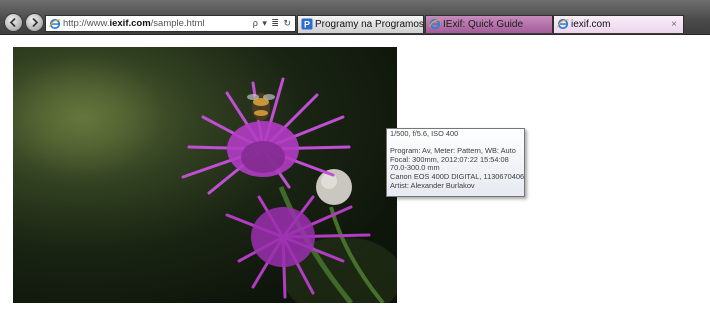  I want to click on url-path: /sample.html, so click(177, 23).